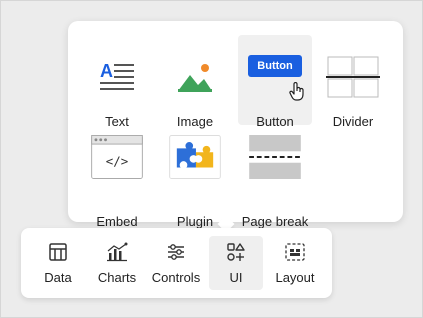 Image resolution: width=423 pixels, height=318 pixels. I want to click on page-break-icon, so click(275, 157).